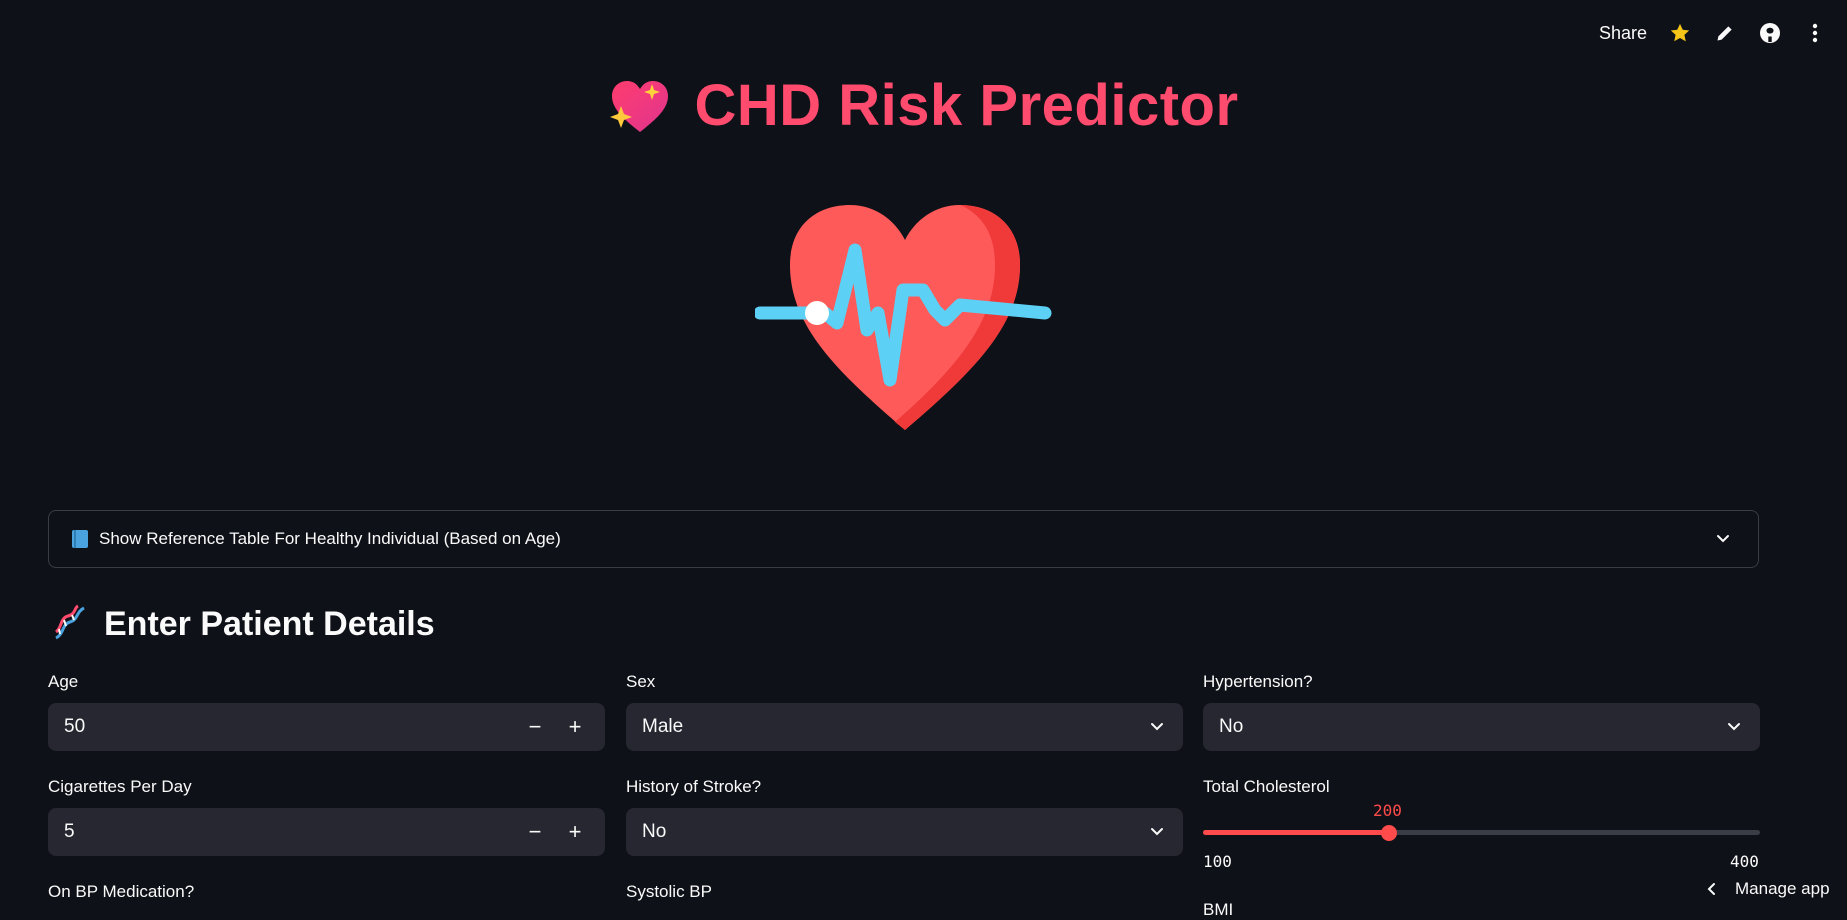  What do you see at coordinates (1218, 909) in the screenshot?
I see `bmi-label: BMI` at bounding box center [1218, 909].